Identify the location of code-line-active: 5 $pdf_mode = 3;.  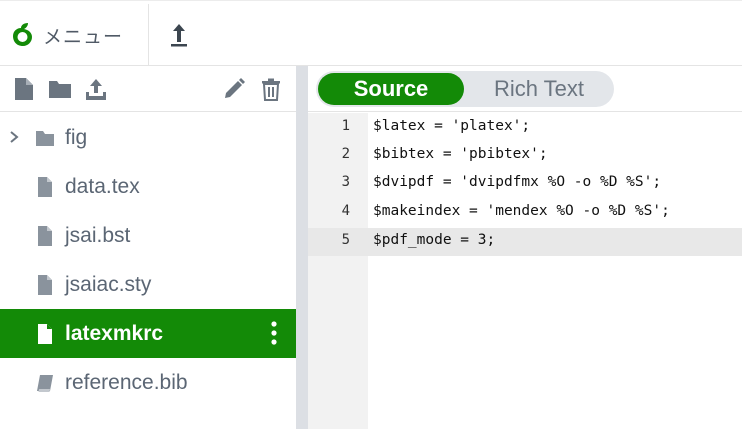
(525, 242).